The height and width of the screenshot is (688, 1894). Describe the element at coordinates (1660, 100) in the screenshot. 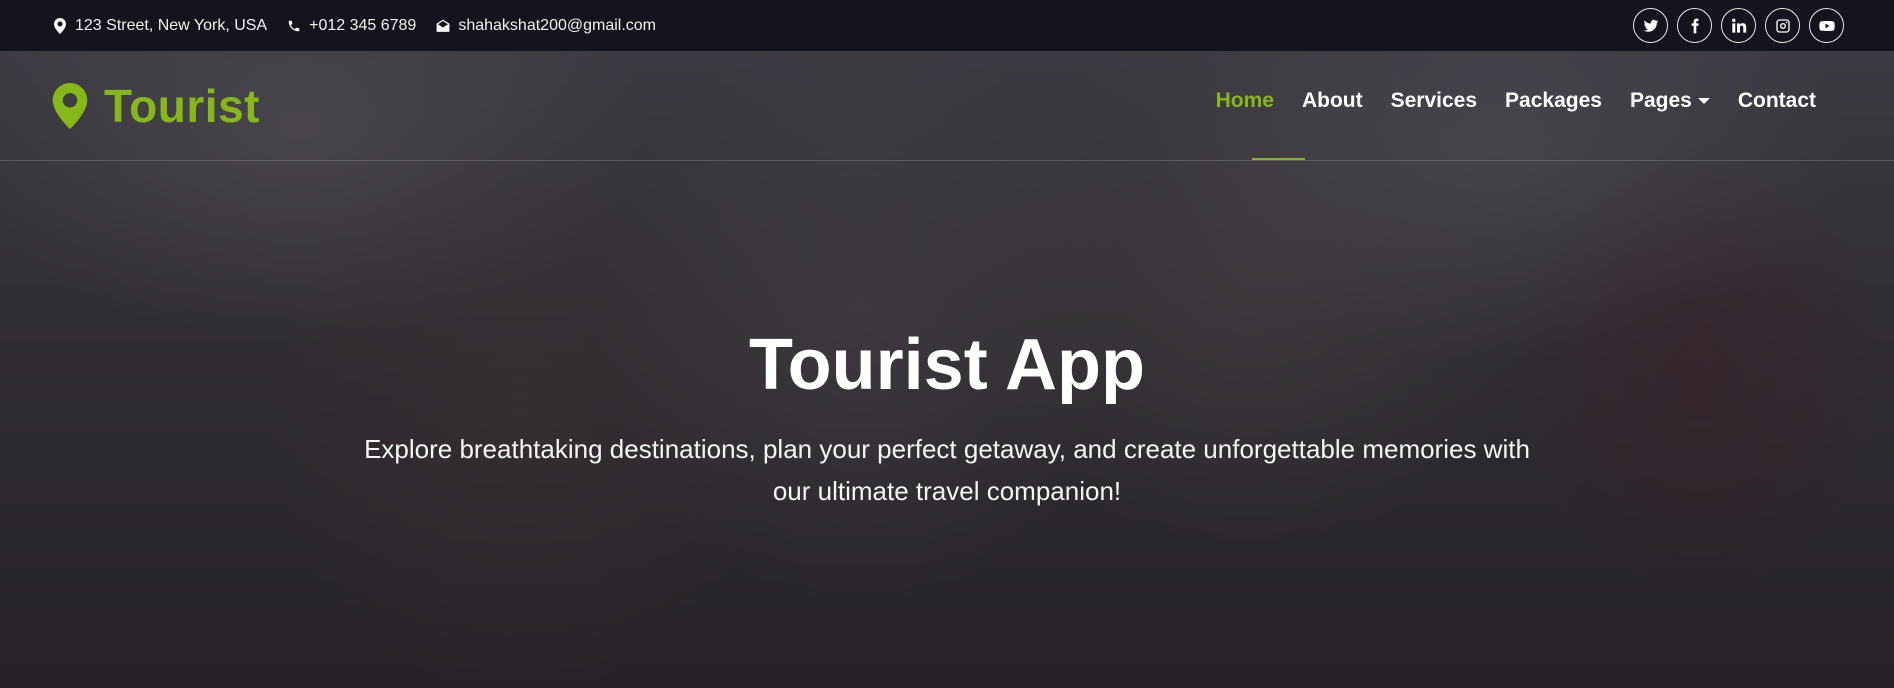

I see `nav-pages-label: Pages` at that location.